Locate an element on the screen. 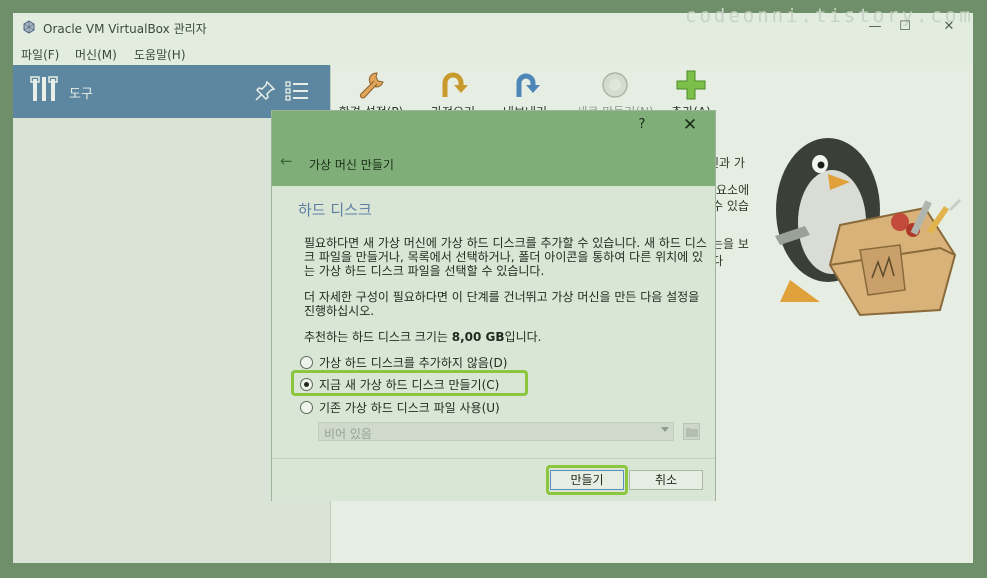 This screenshot has width=987, height=578. minimize-button: — is located at coordinates (875, 27).